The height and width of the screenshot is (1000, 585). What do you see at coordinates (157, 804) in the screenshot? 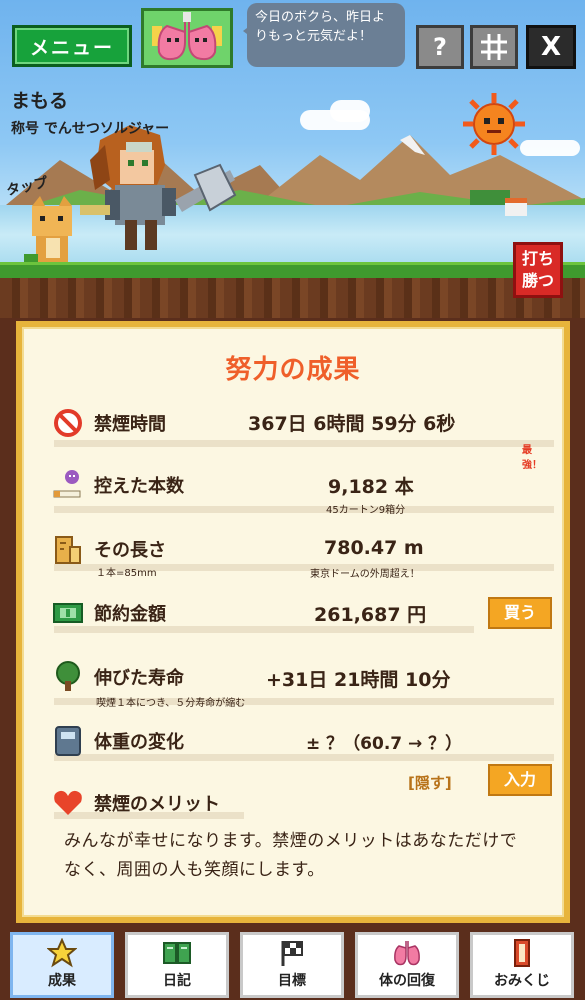
I see `row-label: 禁煙のメリット` at bounding box center [157, 804].